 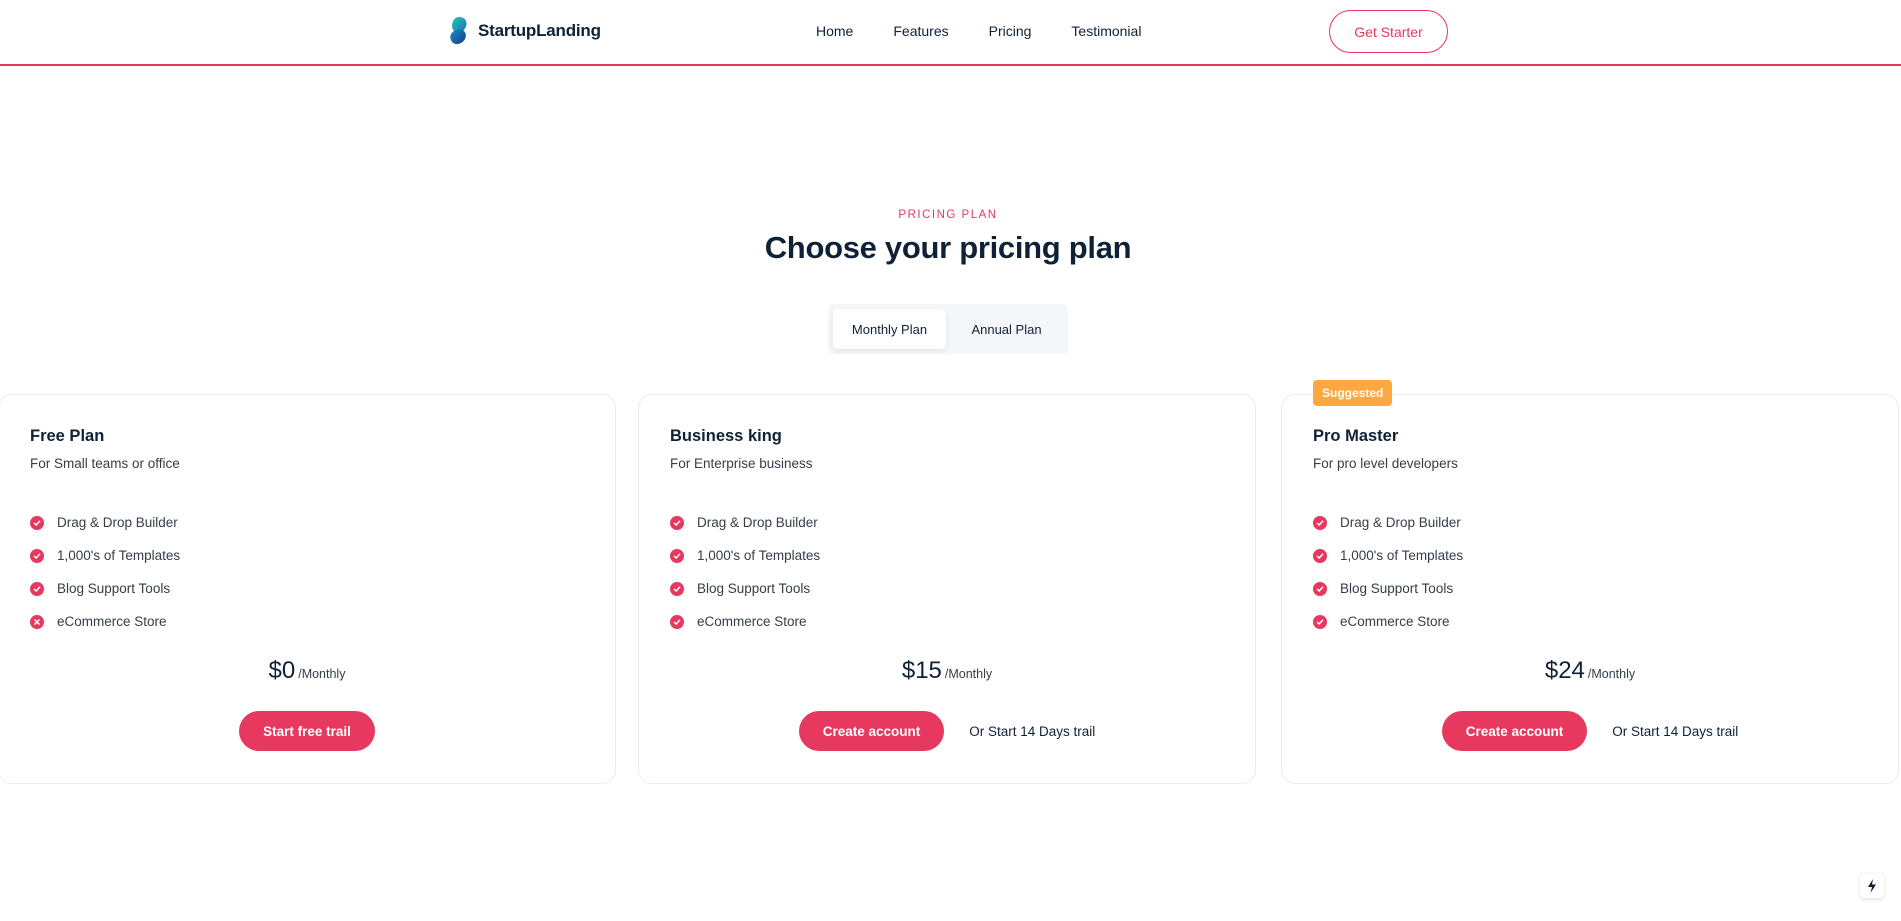 What do you see at coordinates (37, 621) in the screenshot?
I see `close-icon` at bounding box center [37, 621].